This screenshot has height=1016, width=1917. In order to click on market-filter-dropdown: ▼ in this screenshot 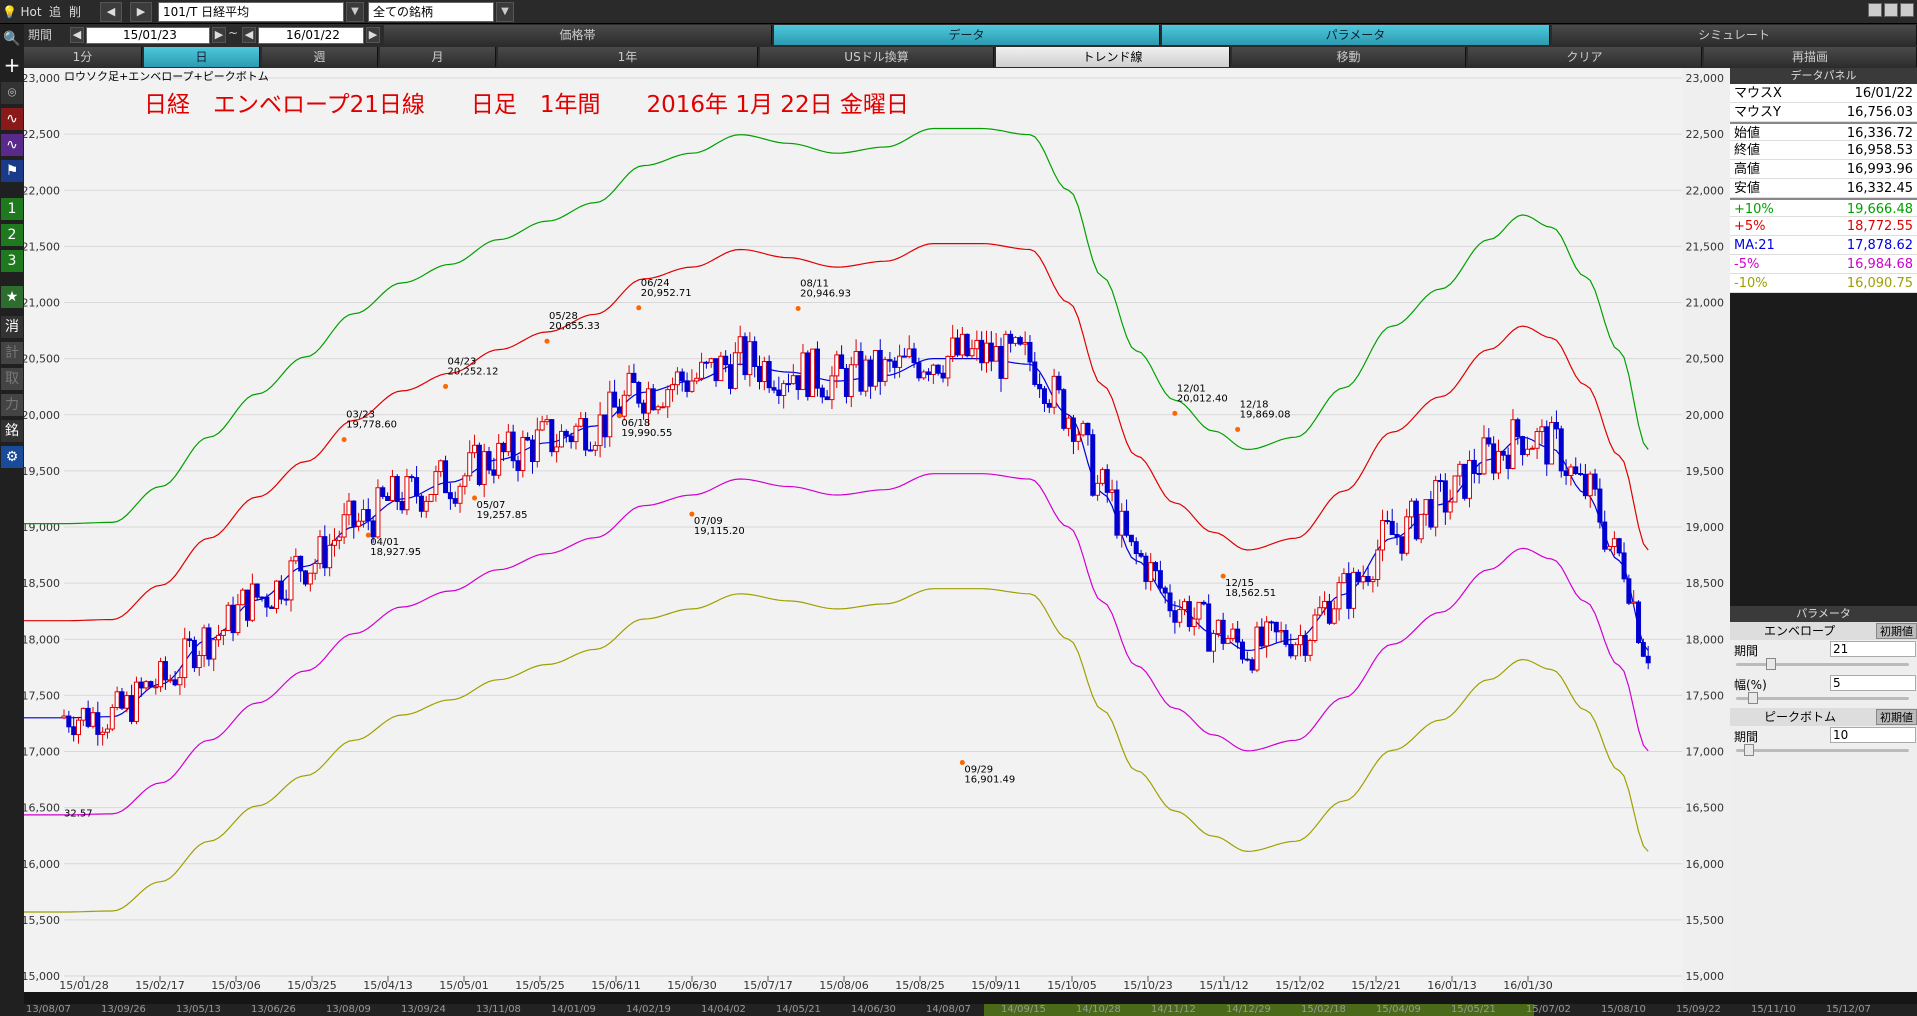, I will do `click(505, 12)`.